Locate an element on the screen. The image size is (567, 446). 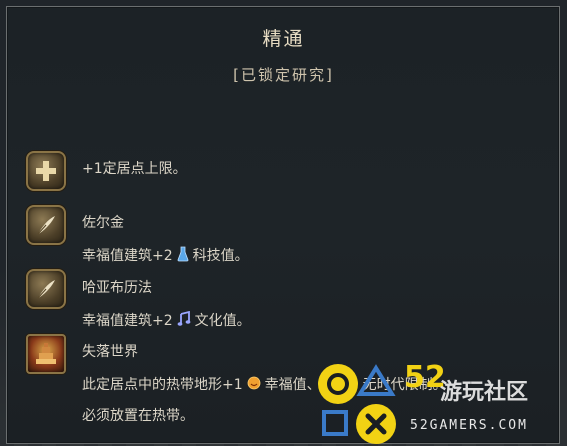
watermark-site: 52GAMERS.COM is located at coordinates (469, 425).